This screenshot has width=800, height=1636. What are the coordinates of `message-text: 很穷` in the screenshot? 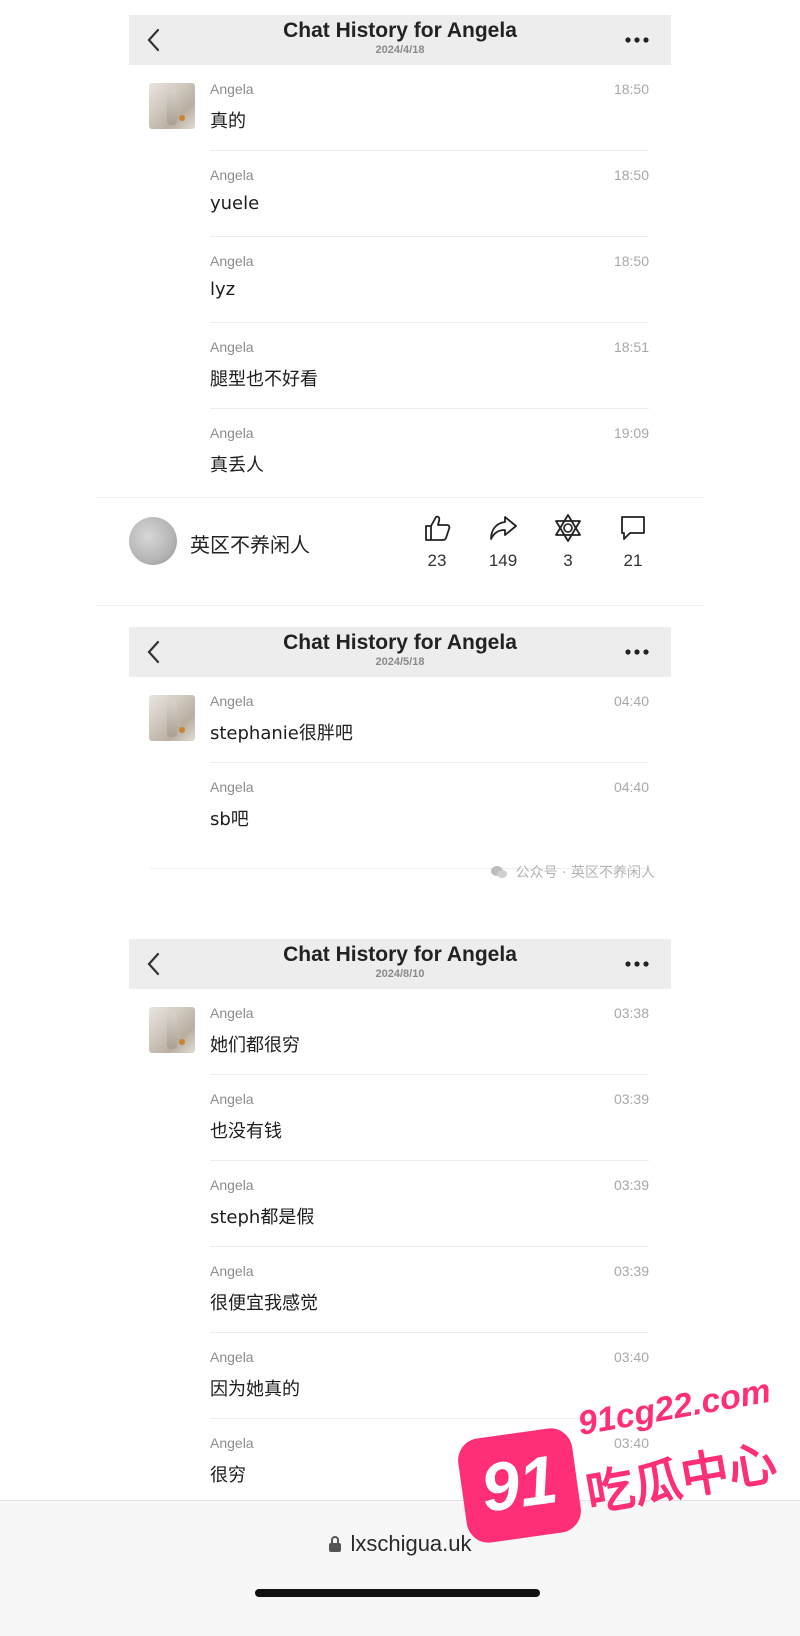 It's located at (228, 1475).